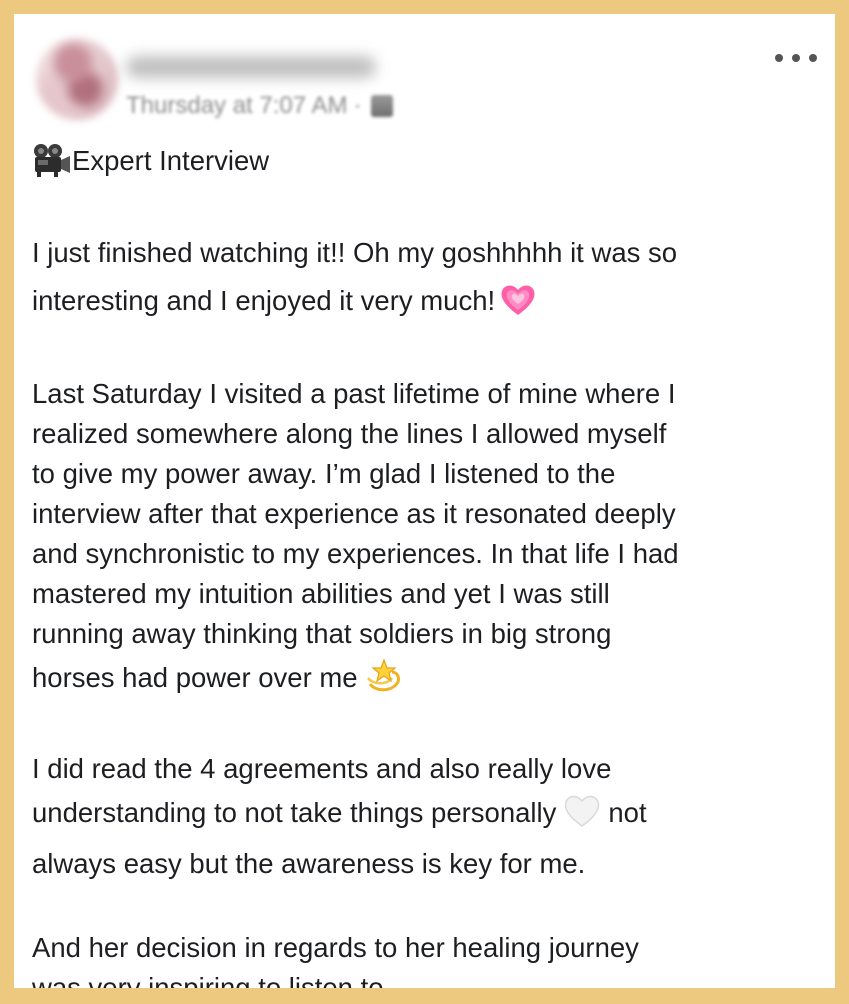 The image size is (849, 1004). What do you see at coordinates (582, 817) in the screenshot?
I see `white-heart-icon` at bounding box center [582, 817].